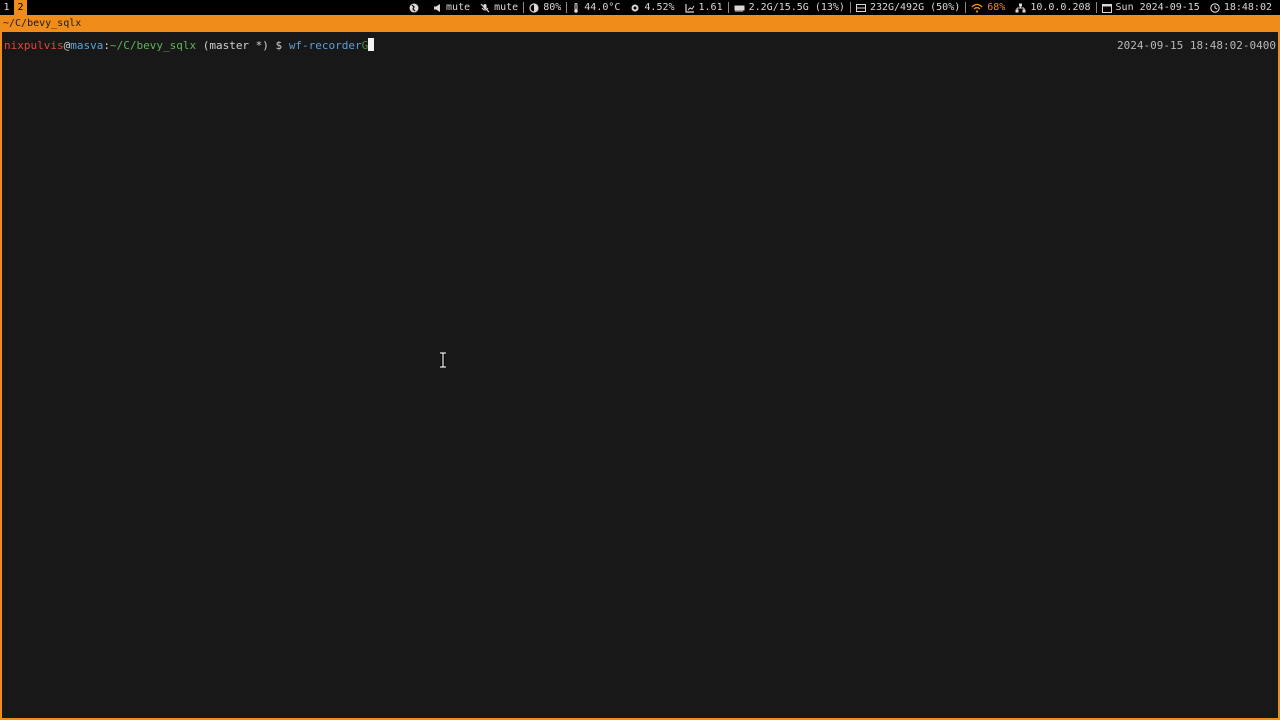 This screenshot has height=720, width=1280. What do you see at coordinates (796, 7) in the screenshot?
I see `memory-value: 2.2G/15.5G (13%)` at bounding box center [796, 7].